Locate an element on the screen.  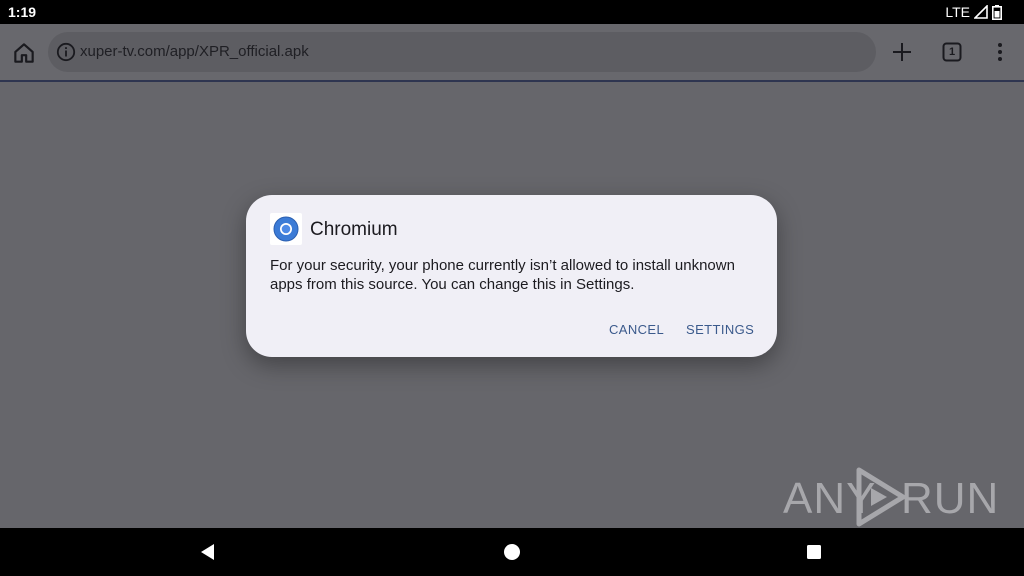
status-bar: 1:19 LTE is located at coordinates (512, 12).